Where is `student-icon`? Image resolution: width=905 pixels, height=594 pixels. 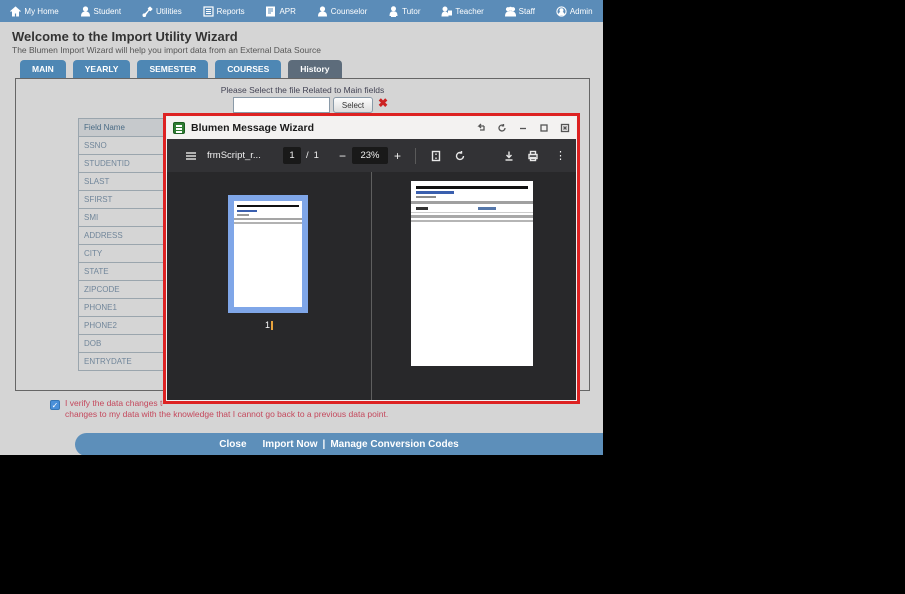
student-icon is located at coordinates (85, 10).